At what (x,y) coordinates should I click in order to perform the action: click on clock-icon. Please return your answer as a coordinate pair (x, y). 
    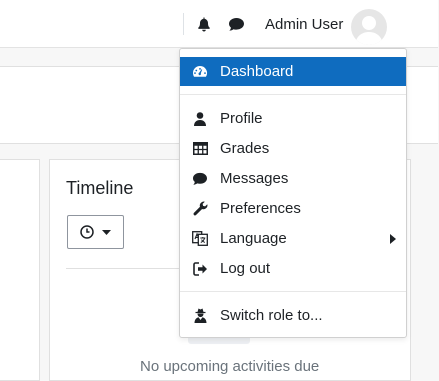
    Looking at the image, I should click on (87, 232).